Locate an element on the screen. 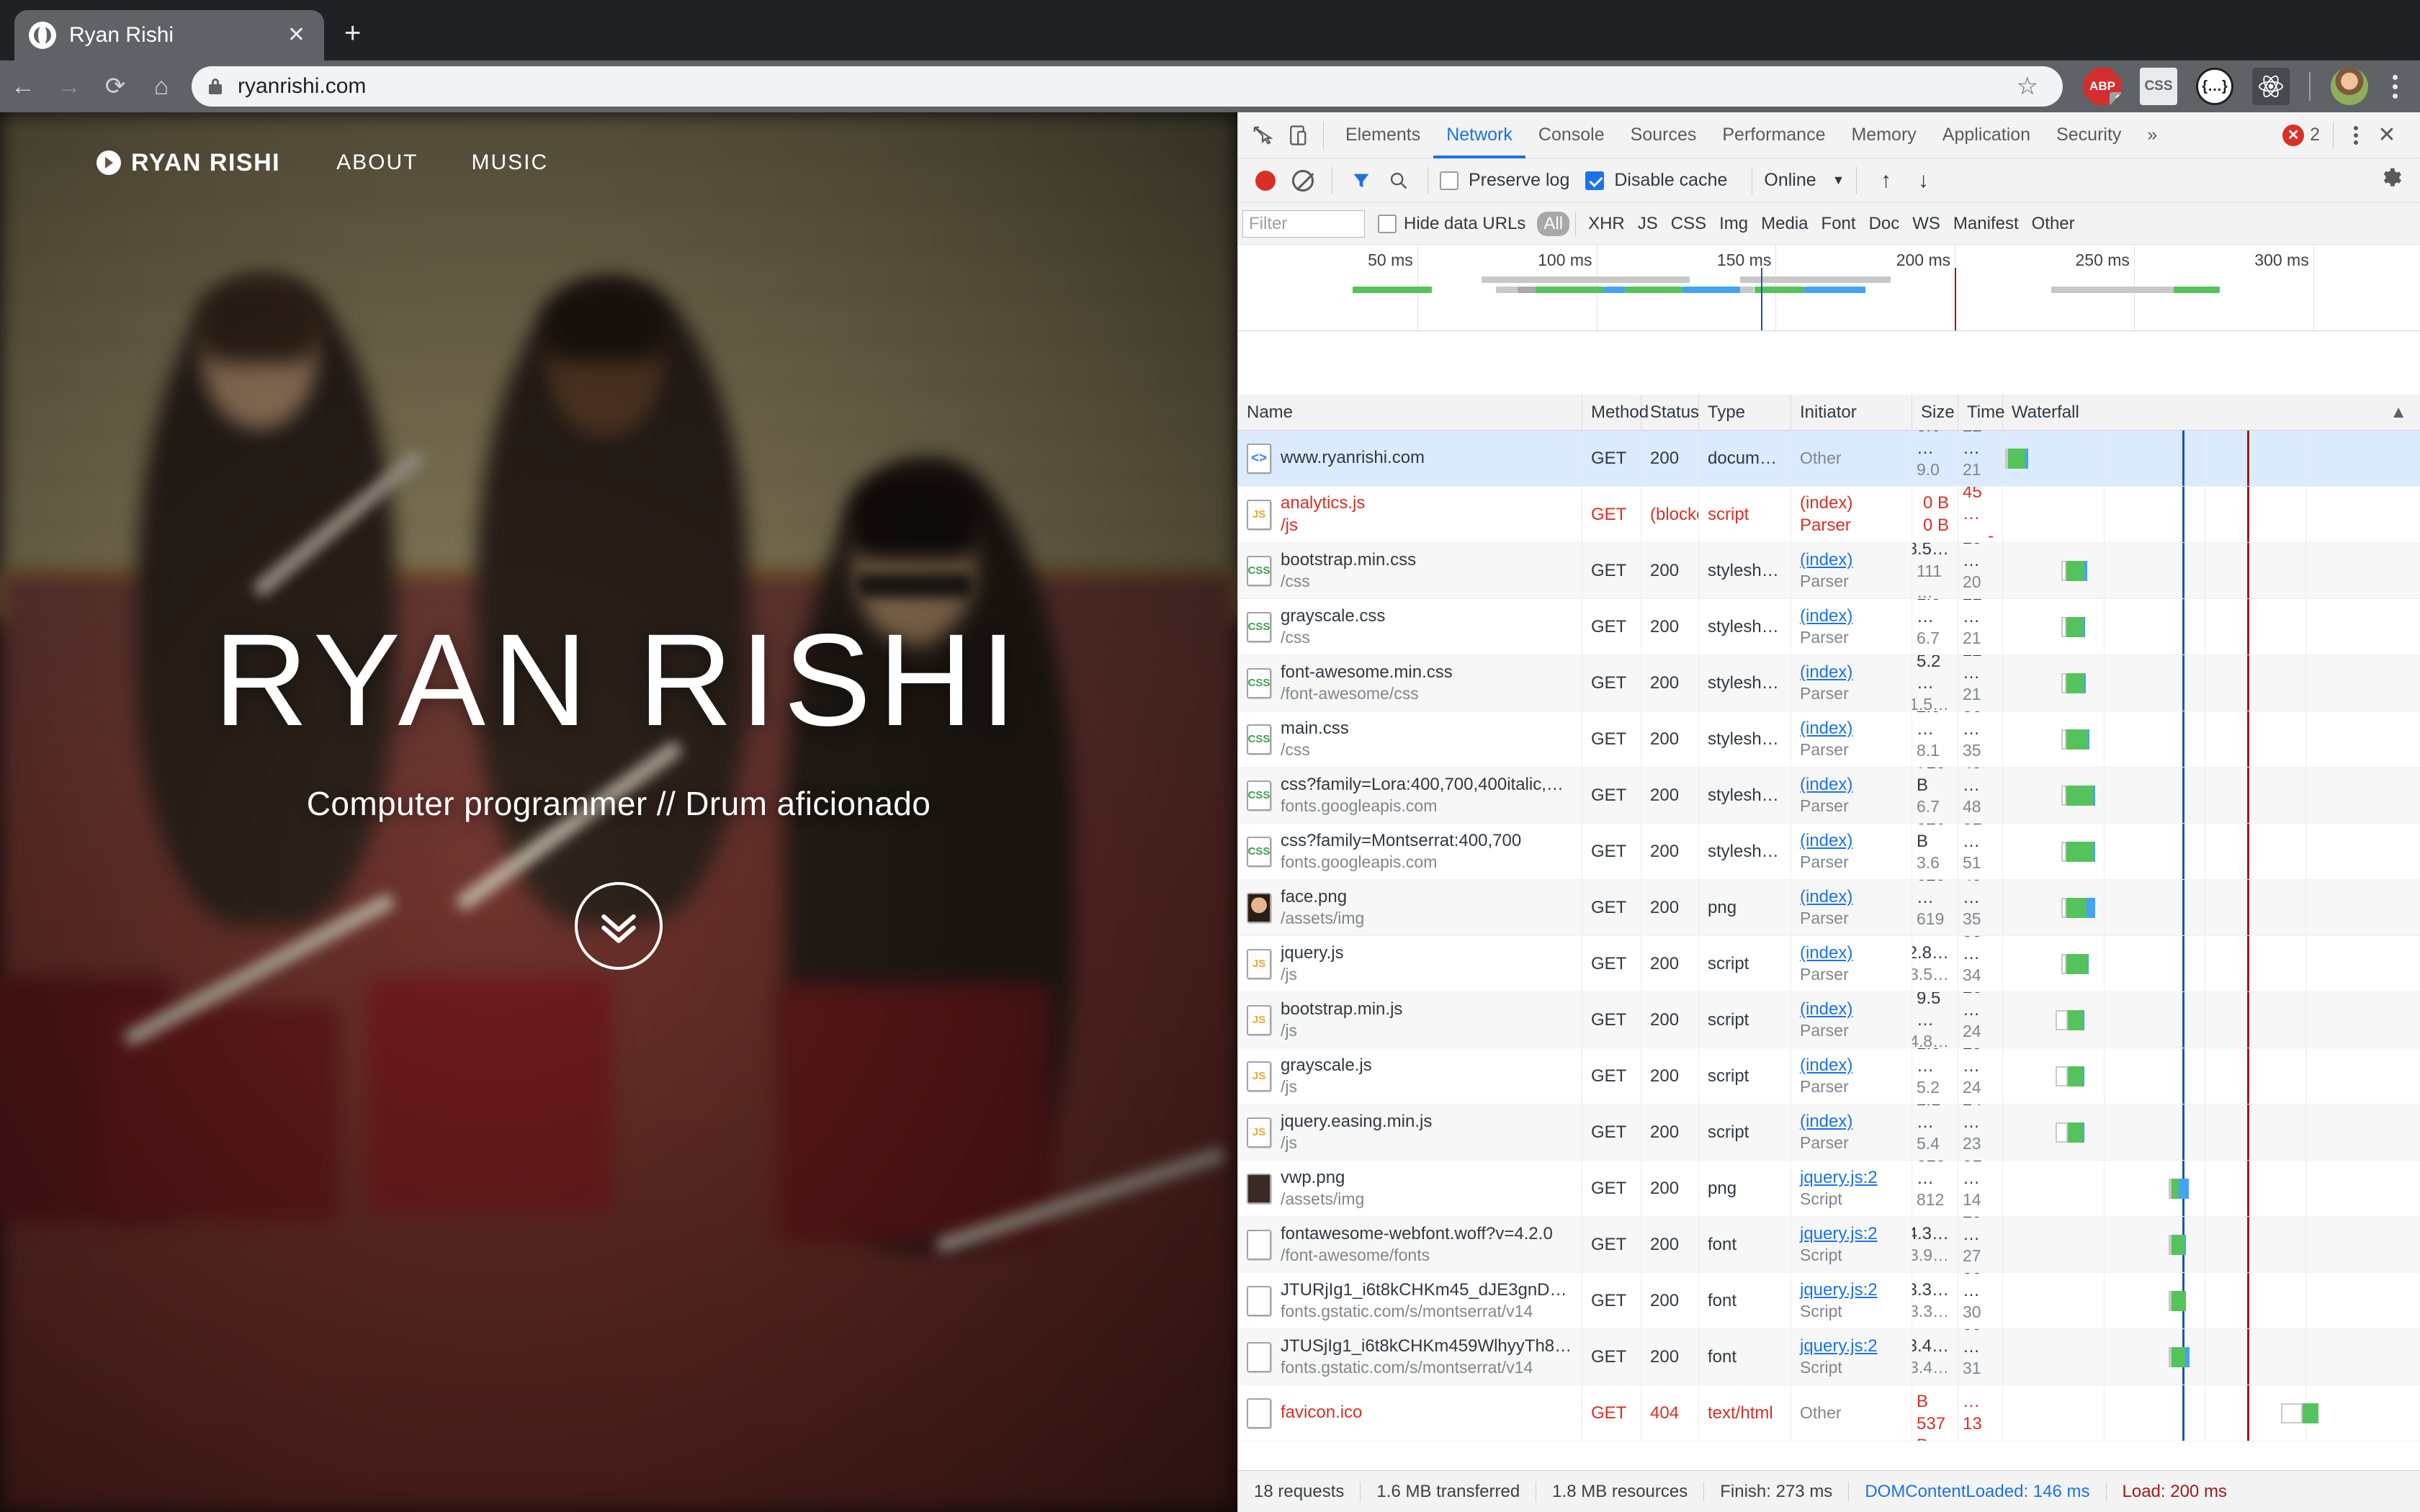 The width and height of the screenshot is (2420, 1512). filter-type-manifest: Manifest is located at coordinates (1986, 224).